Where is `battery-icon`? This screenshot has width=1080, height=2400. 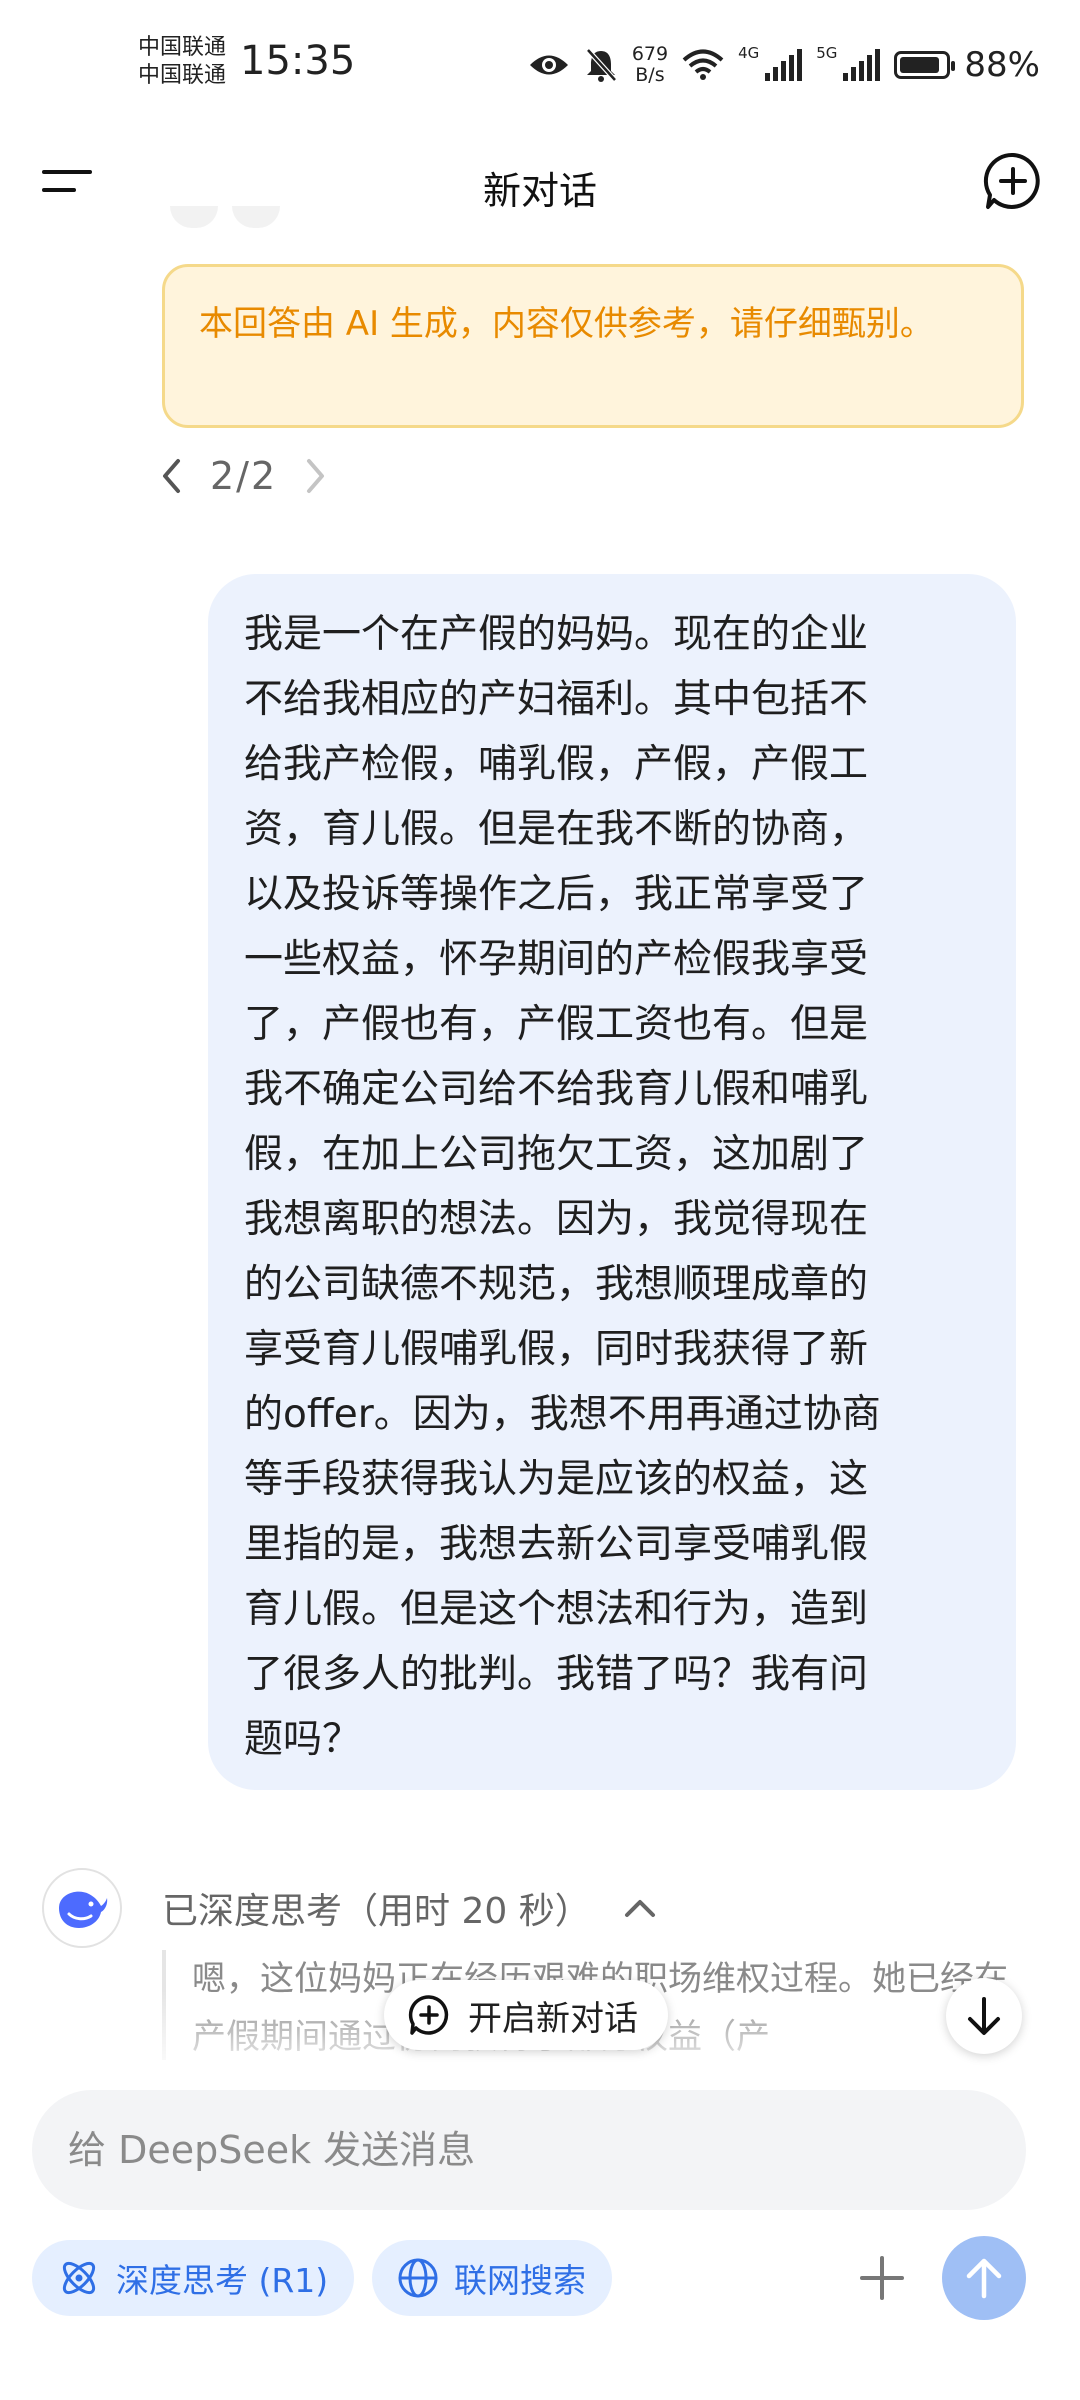 battery-icon is located at coordinates (925, 65).